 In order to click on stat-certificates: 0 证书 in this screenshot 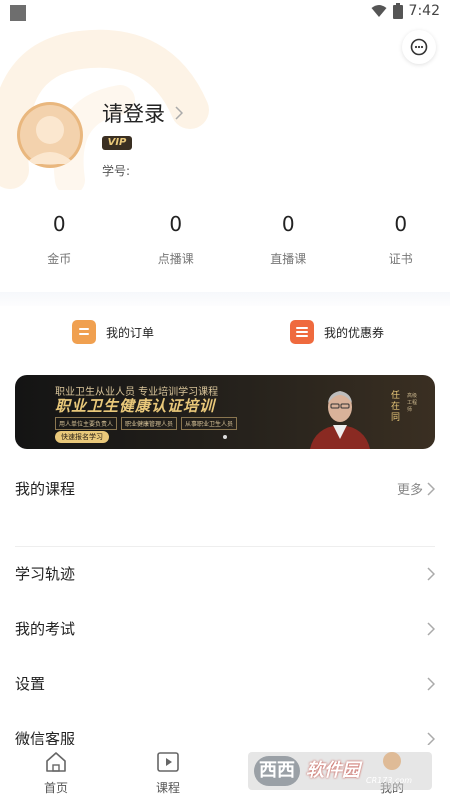, I will do `click(394, 238)`.